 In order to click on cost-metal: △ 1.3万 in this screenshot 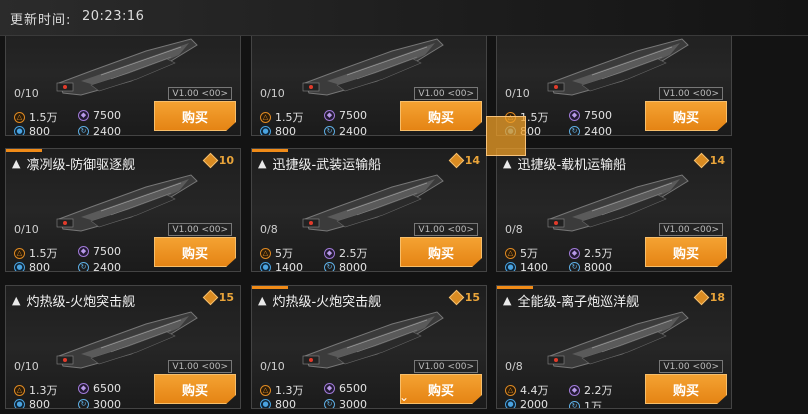, I will do `click(282, 390)`.